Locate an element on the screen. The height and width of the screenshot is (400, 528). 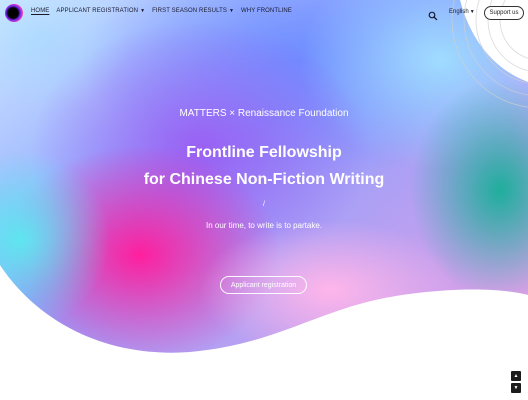
scroll-up-button: ▲ is located at coordinates (516, 376).